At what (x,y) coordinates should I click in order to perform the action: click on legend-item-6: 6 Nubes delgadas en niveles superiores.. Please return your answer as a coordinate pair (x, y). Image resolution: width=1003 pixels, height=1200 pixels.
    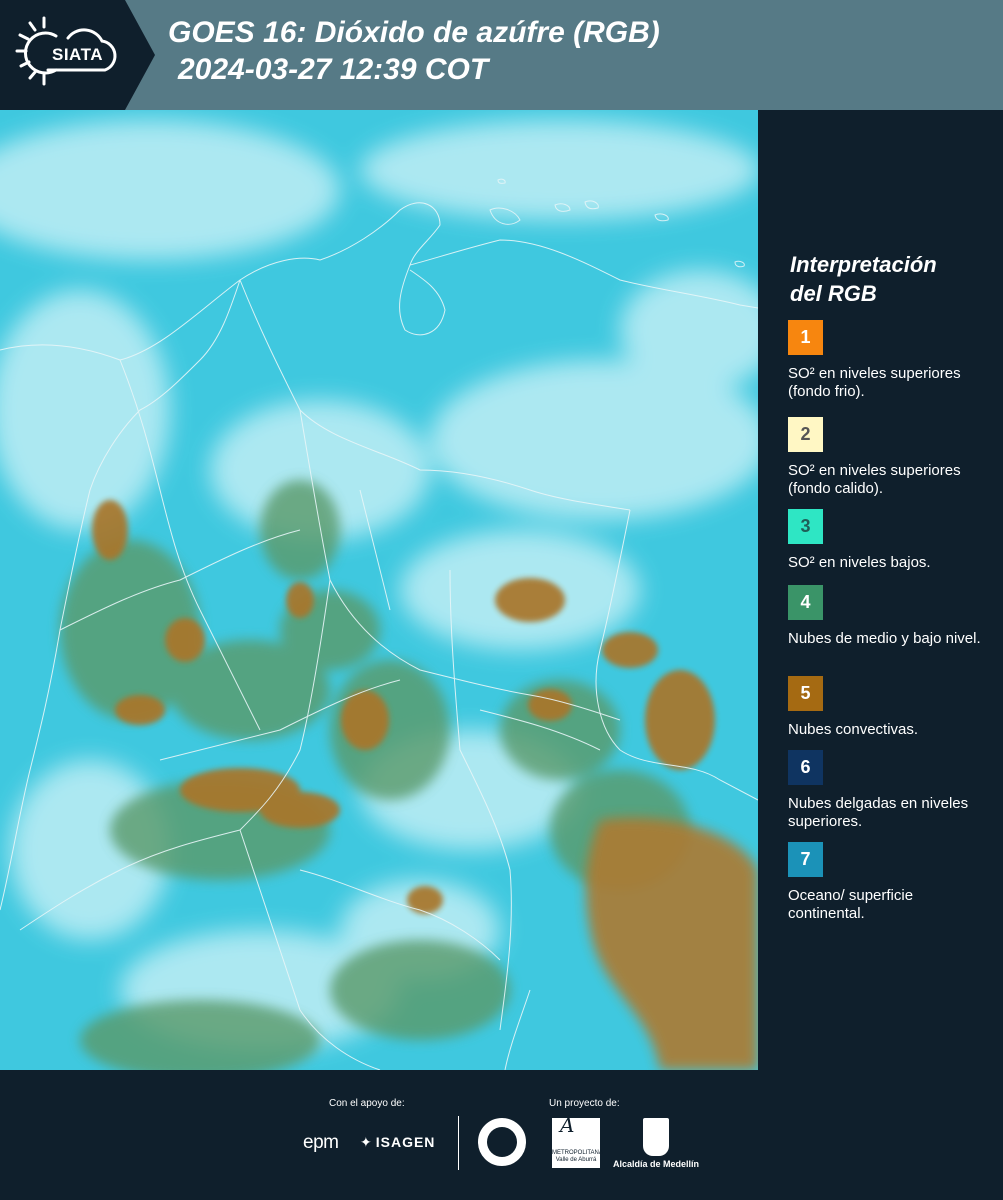
    Looking at the image, I should click on (890, 790).